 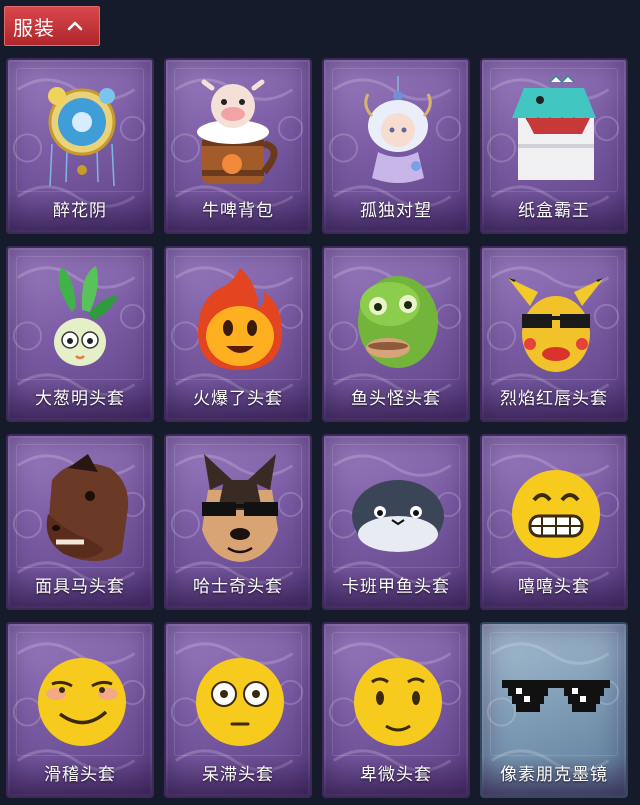 What do you see at coordinates (398, 129) in the screenshot?
I see `fairy-doll-charm-icon` at bounding box center [398, 129].